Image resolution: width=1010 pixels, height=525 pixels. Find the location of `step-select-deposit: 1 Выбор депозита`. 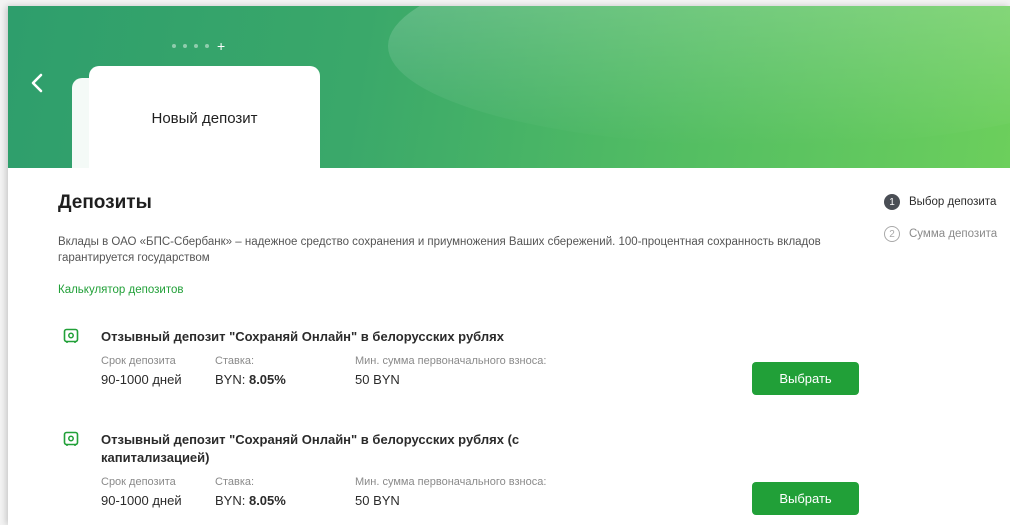

step-select-deposit: 1 Выбор депозита is located at coordinates (940, 202).